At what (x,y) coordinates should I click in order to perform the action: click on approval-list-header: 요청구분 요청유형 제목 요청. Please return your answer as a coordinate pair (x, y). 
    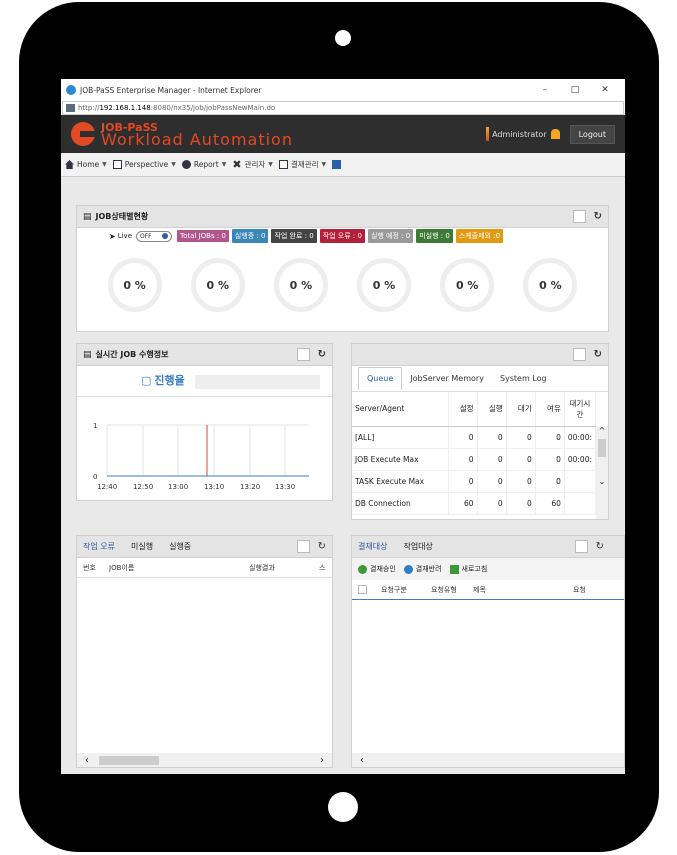
    Looking at the image, I should click on (488, 590).